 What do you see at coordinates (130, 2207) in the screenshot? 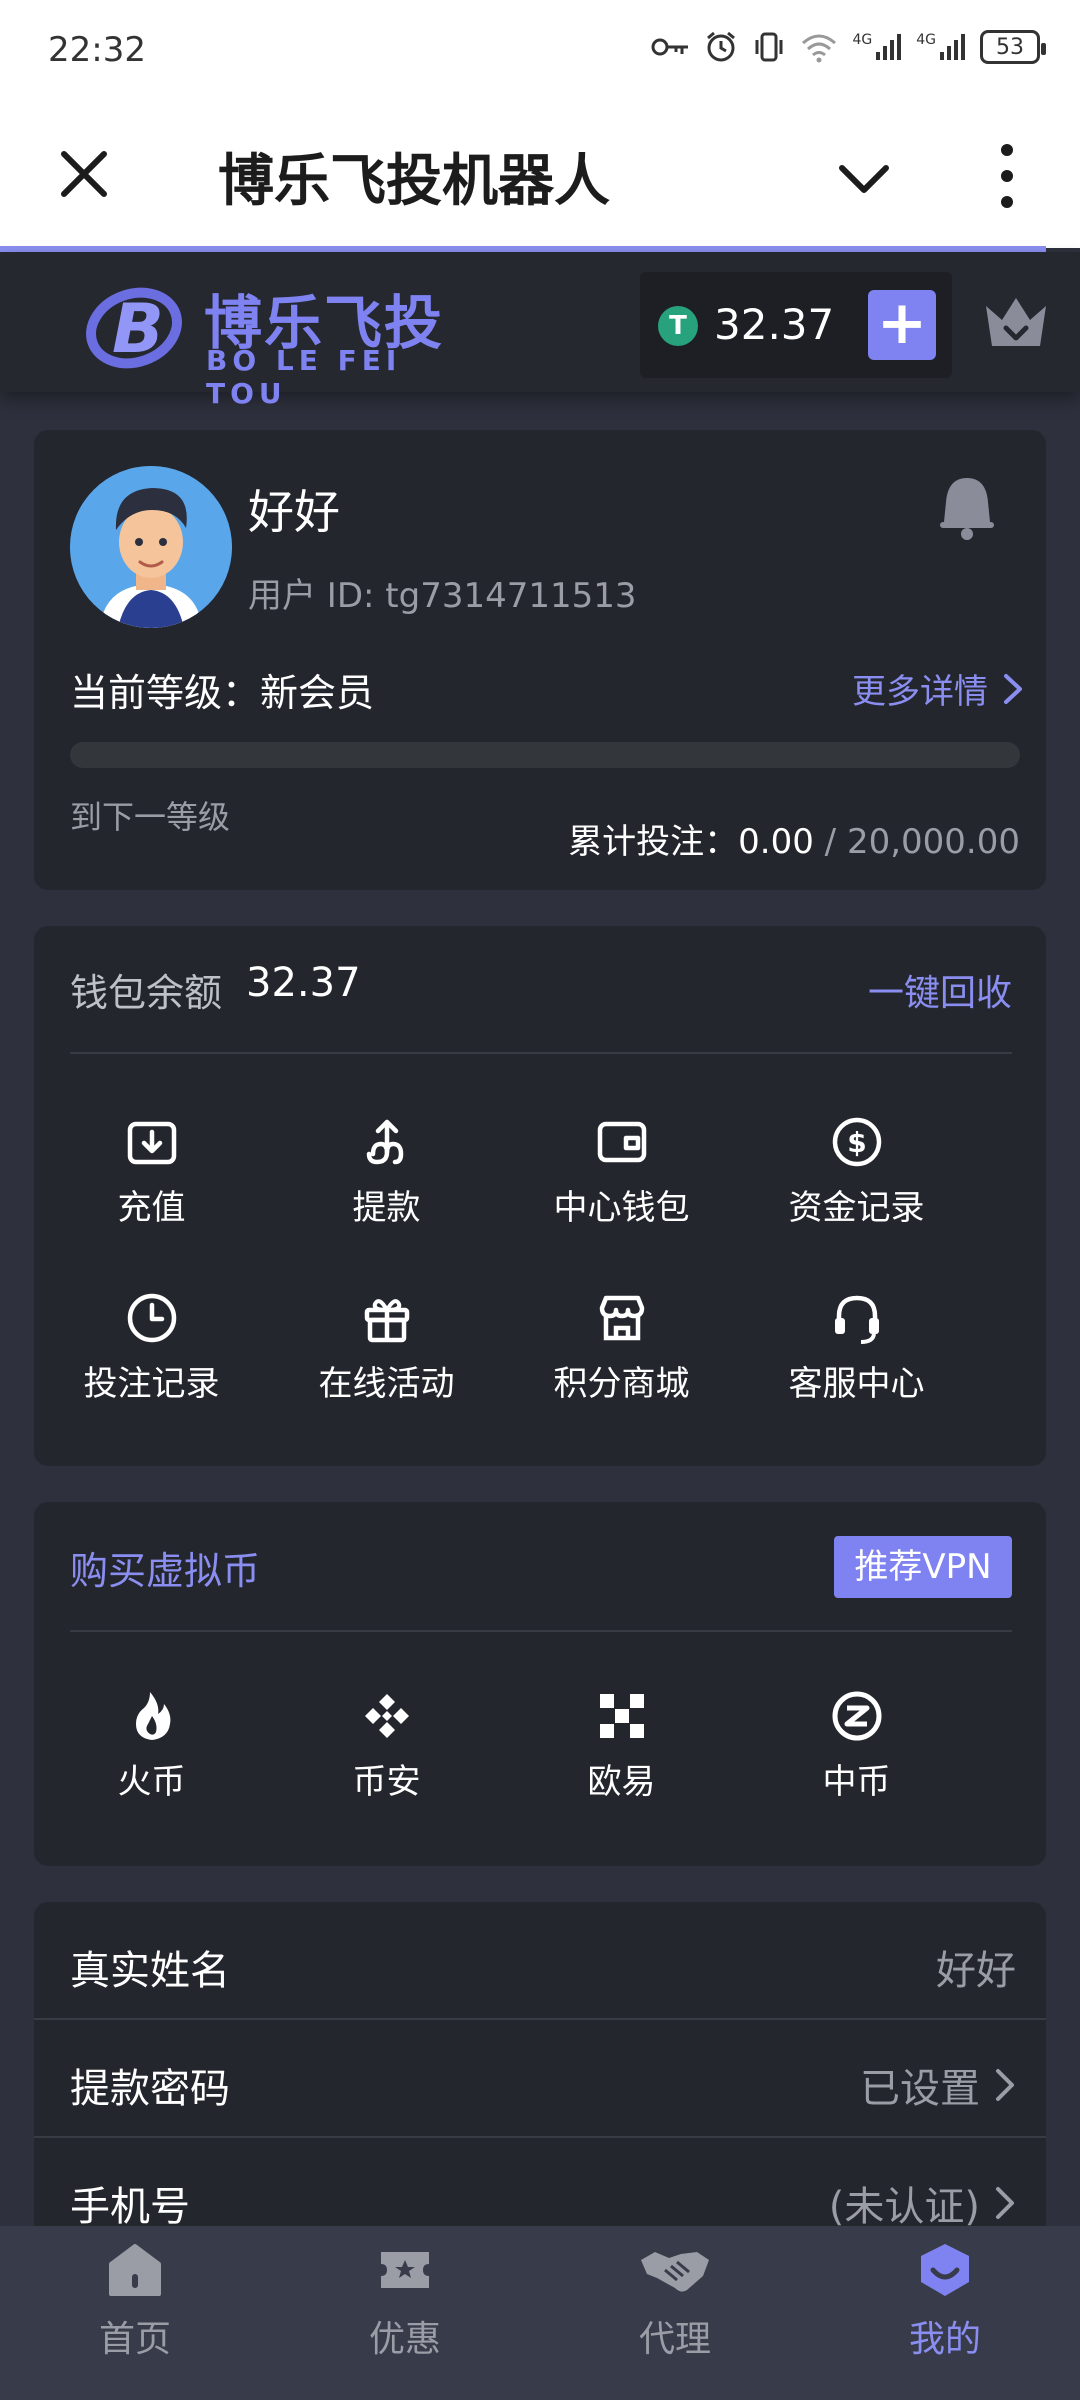
I see `phone-label: 手机号` at bounding box center [130, 2207].